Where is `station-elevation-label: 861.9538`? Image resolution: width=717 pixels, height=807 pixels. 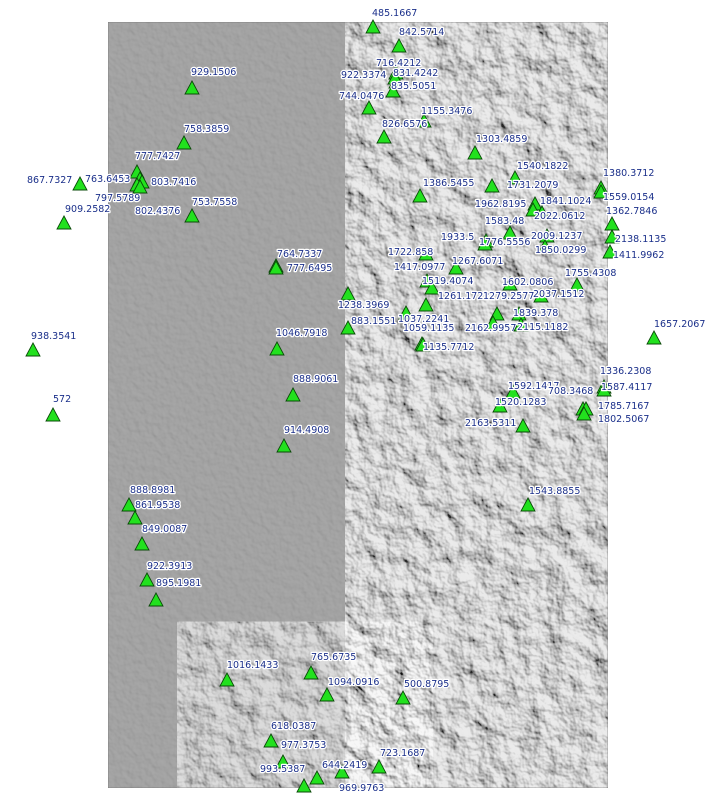
station-elevation-label: 861.9538 is located at coordinates (157, 505).